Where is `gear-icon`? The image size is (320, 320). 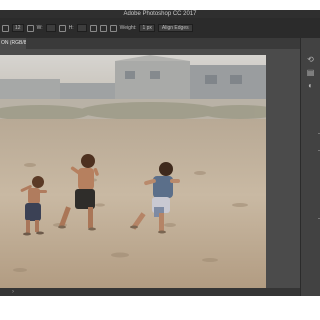 gear-icon is located at coordinates (113, 28).